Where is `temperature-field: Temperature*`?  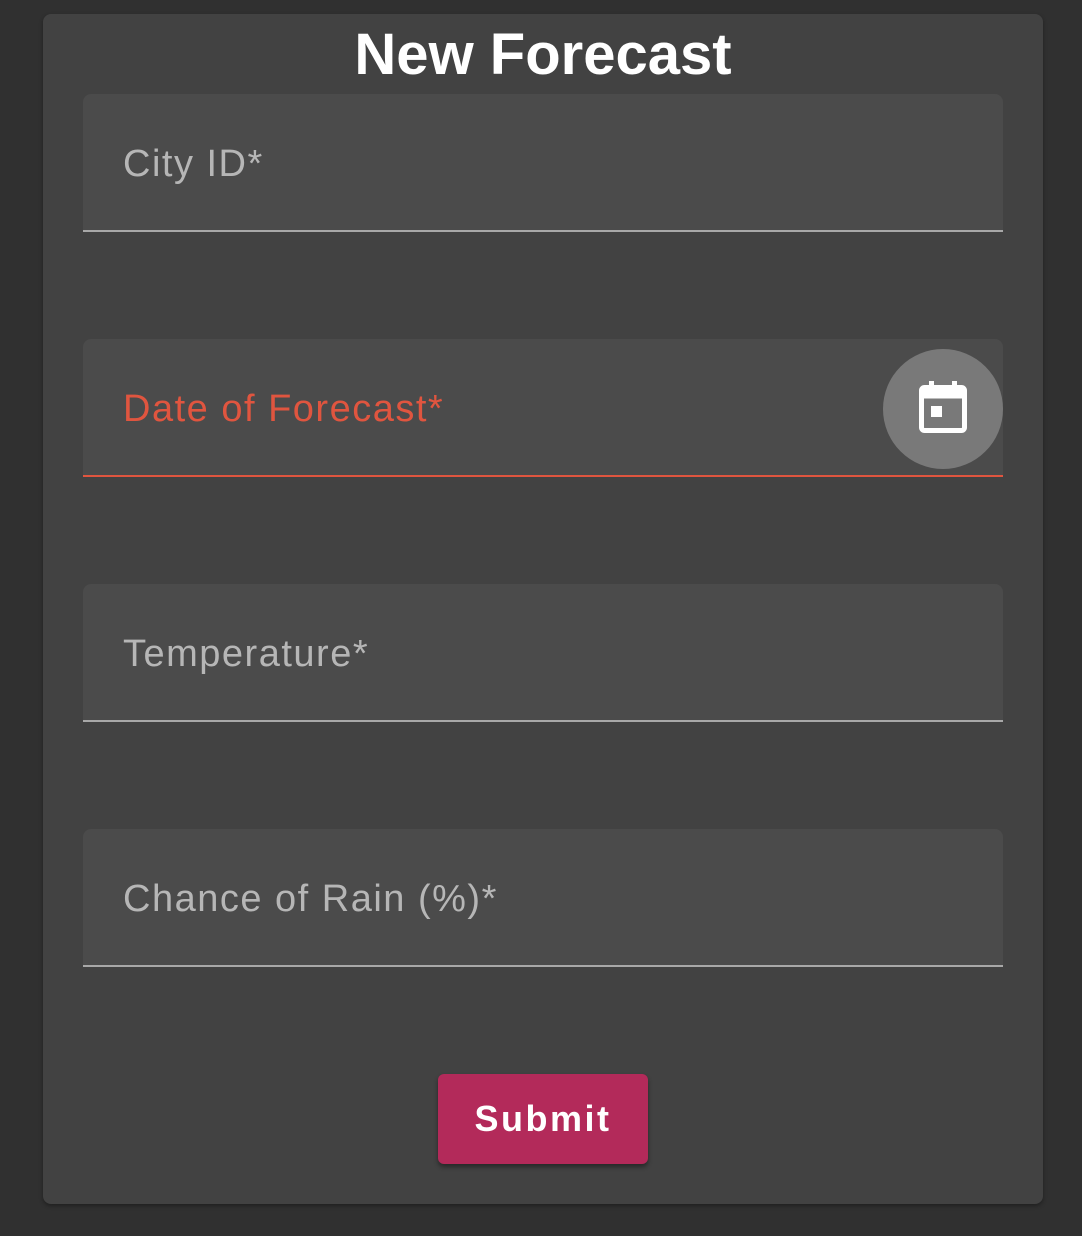
temperature-field: Temperature* is located at coordinates (543, 653).